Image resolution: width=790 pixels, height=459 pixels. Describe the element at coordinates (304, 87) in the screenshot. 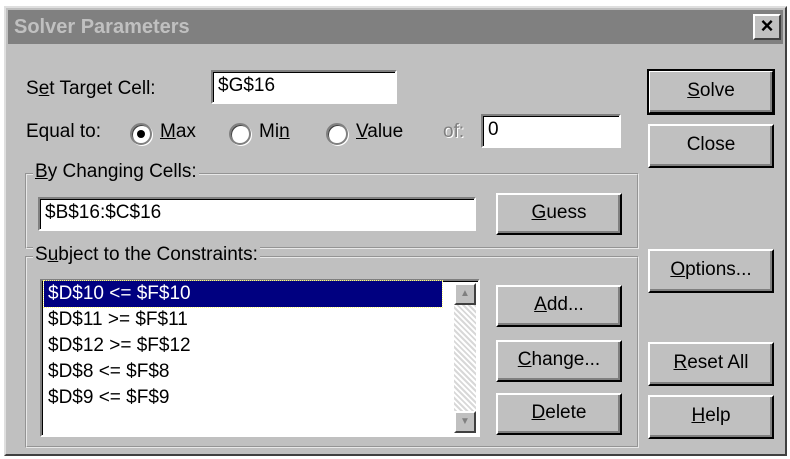

I see `target-cell-input: $G$16` at that location.